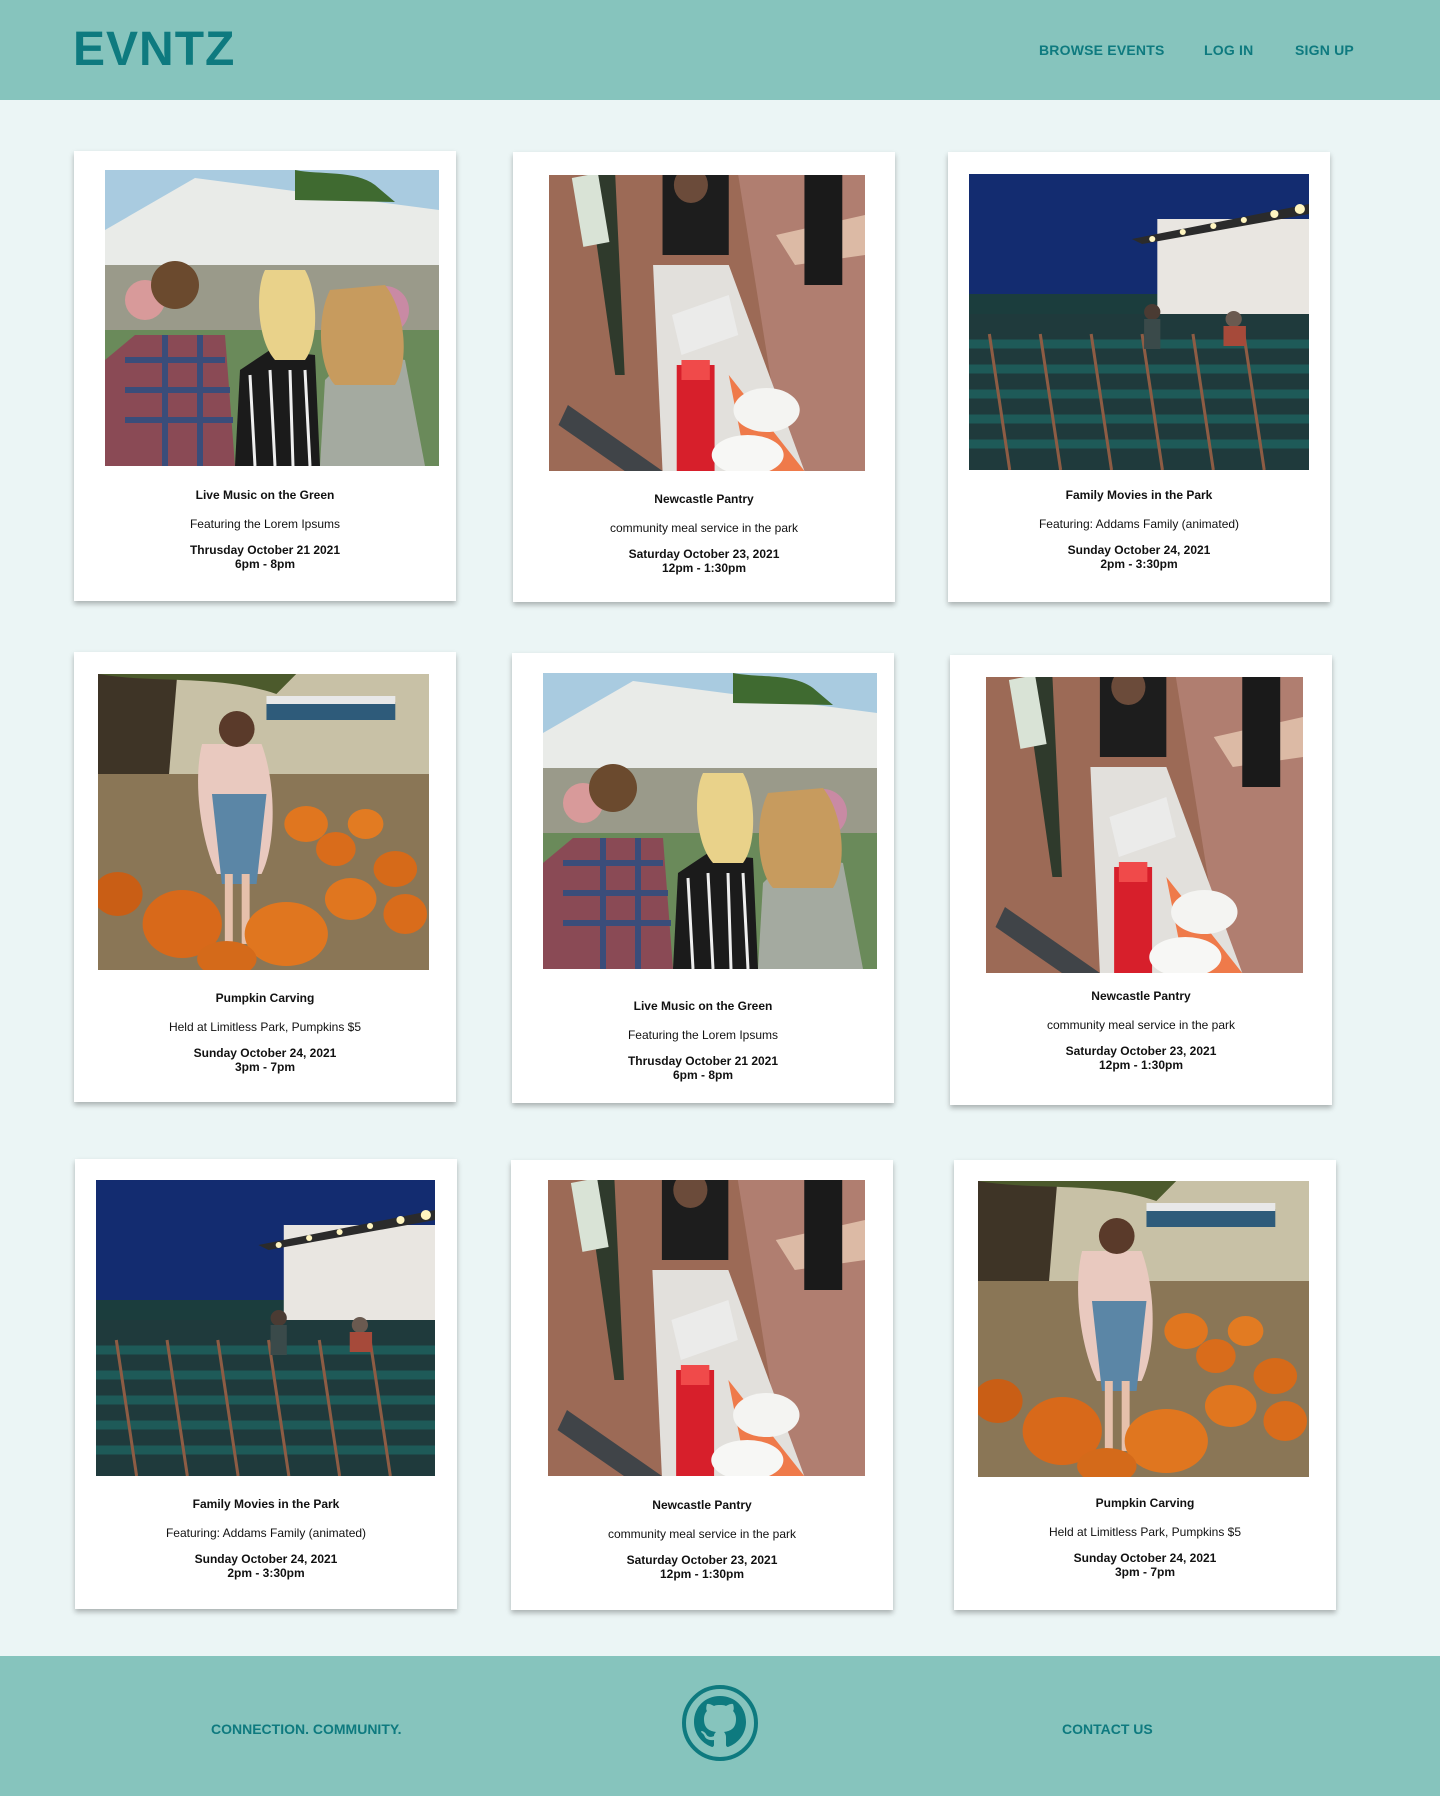 The image size is (1440, 1796). I want to click on footer-tagline: CONNECTION. COMMUNITY., so click(306, 1729).